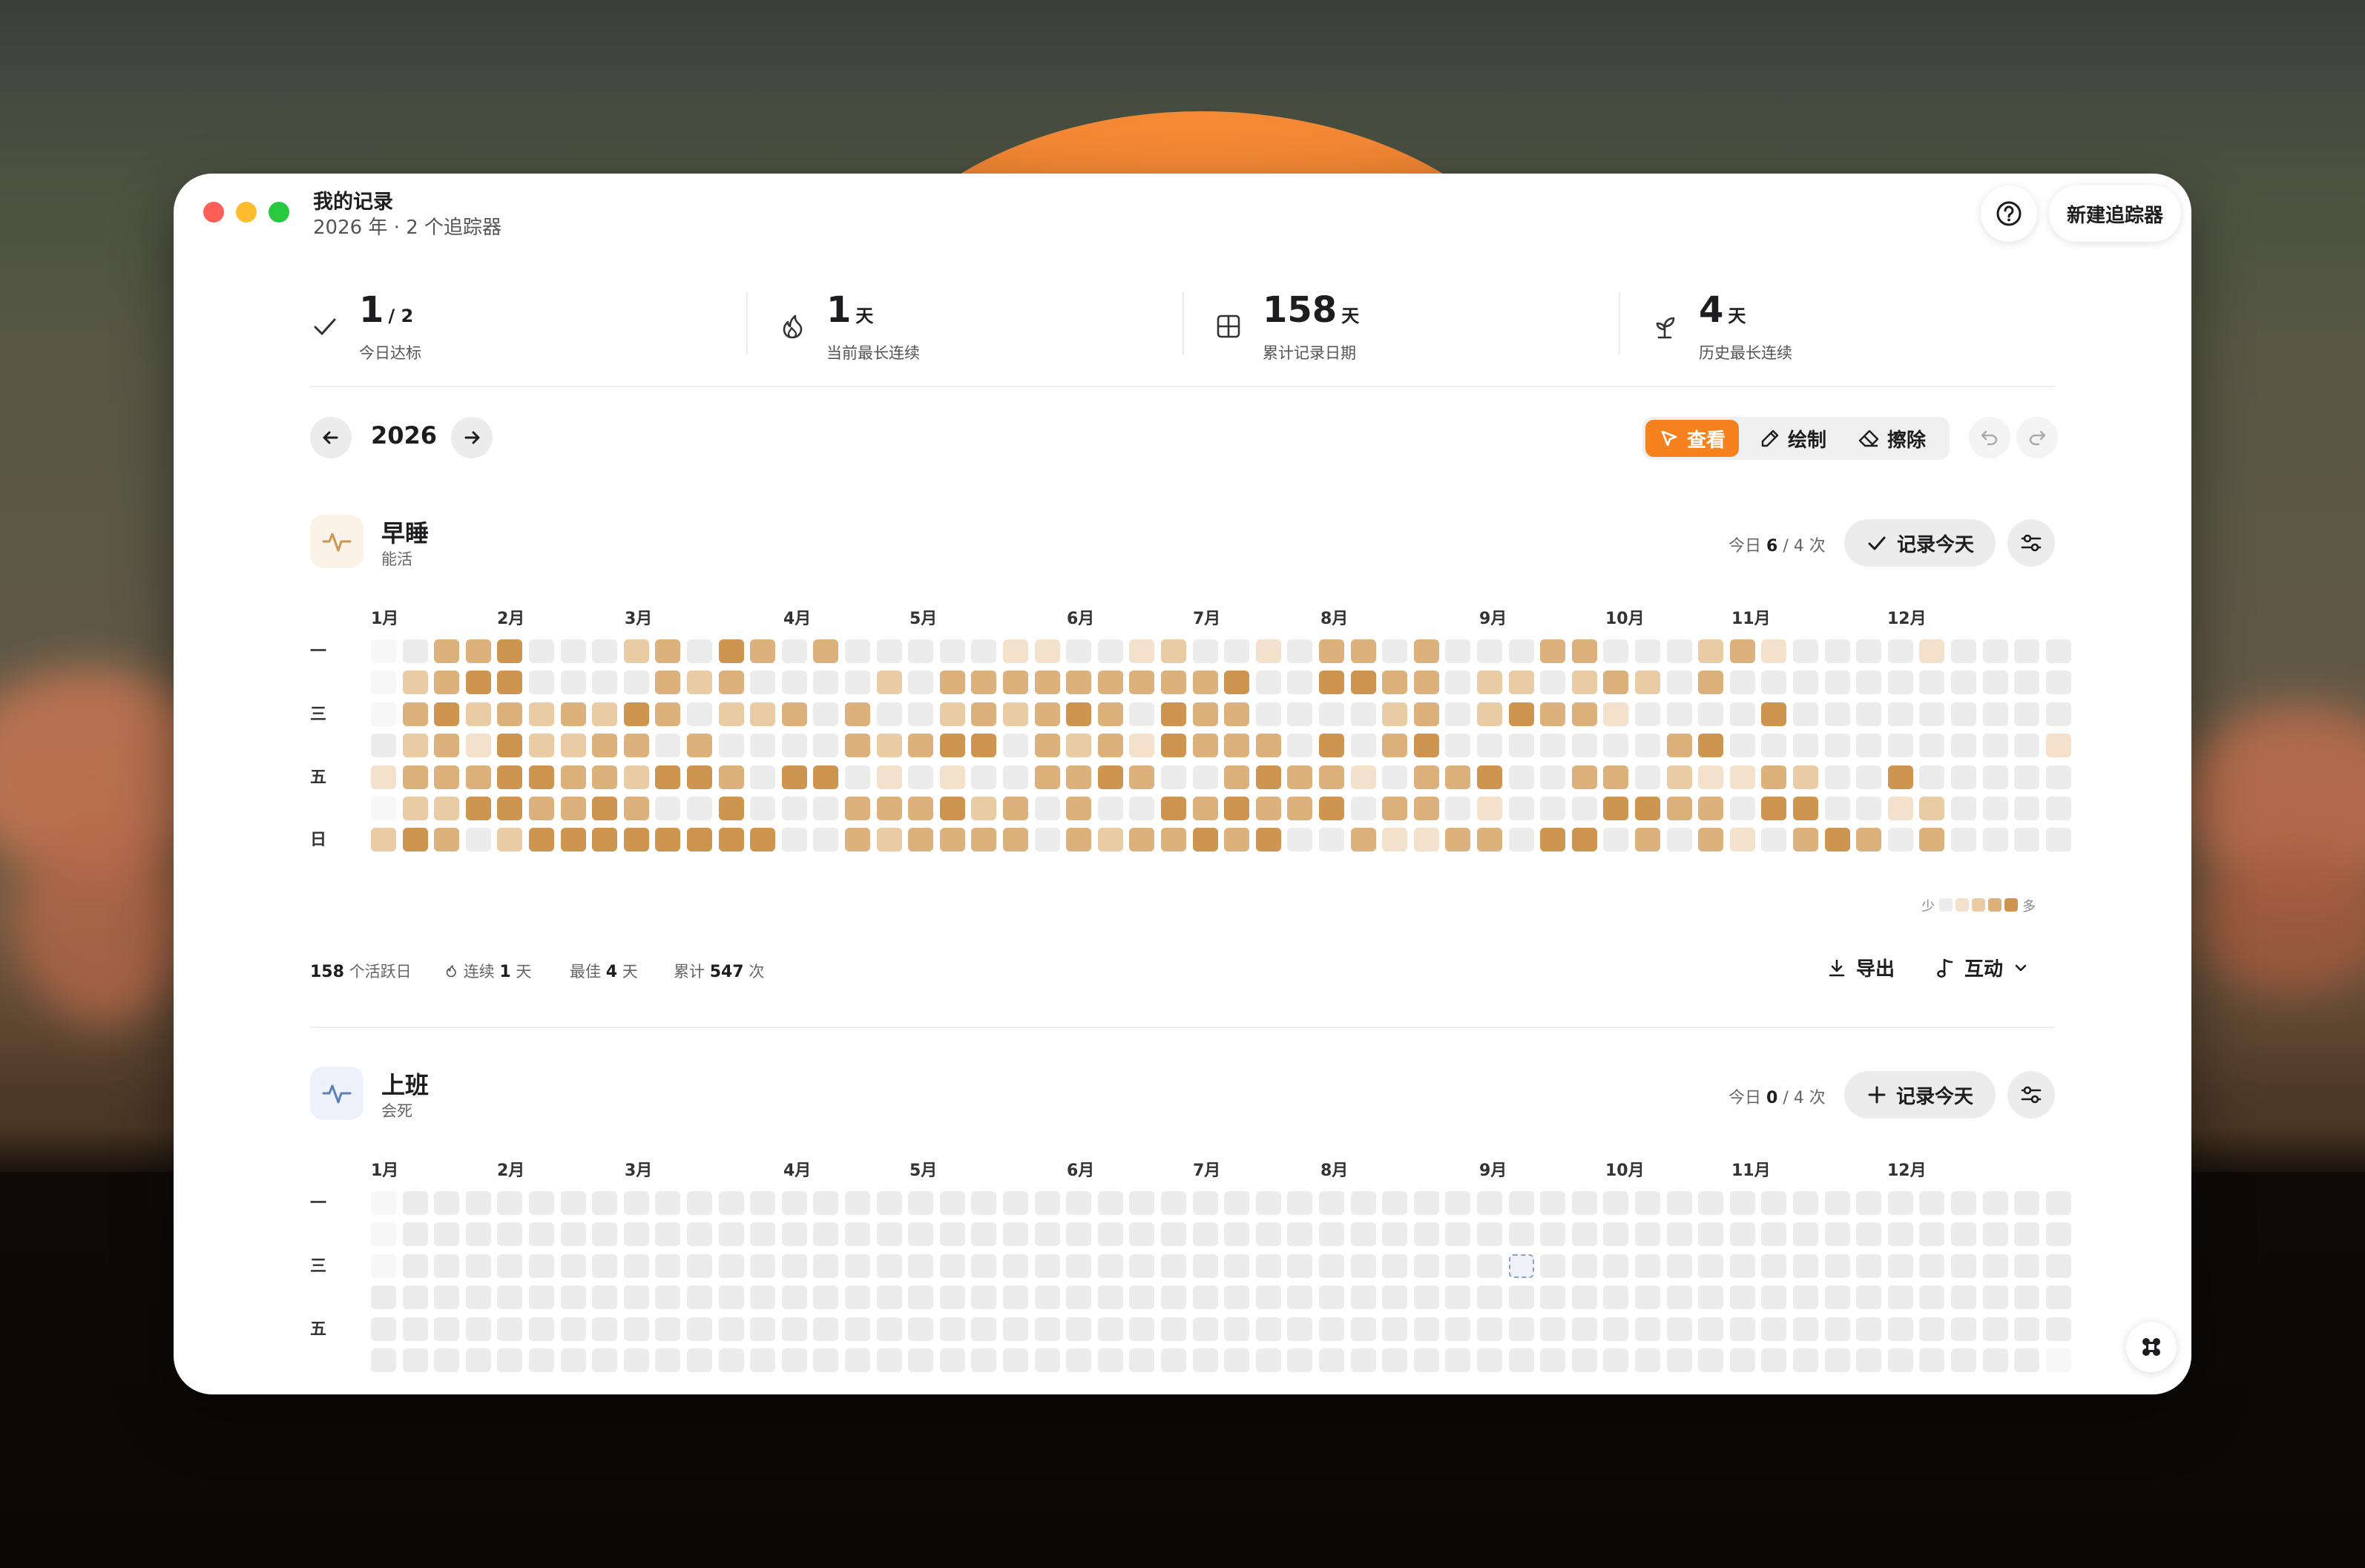 The height and width of the screenshot is (1568, 2365). What do you see at coordinates (1990, 437) in the screenshot?
I see `undo-button` at bounding box center [1990, 437].